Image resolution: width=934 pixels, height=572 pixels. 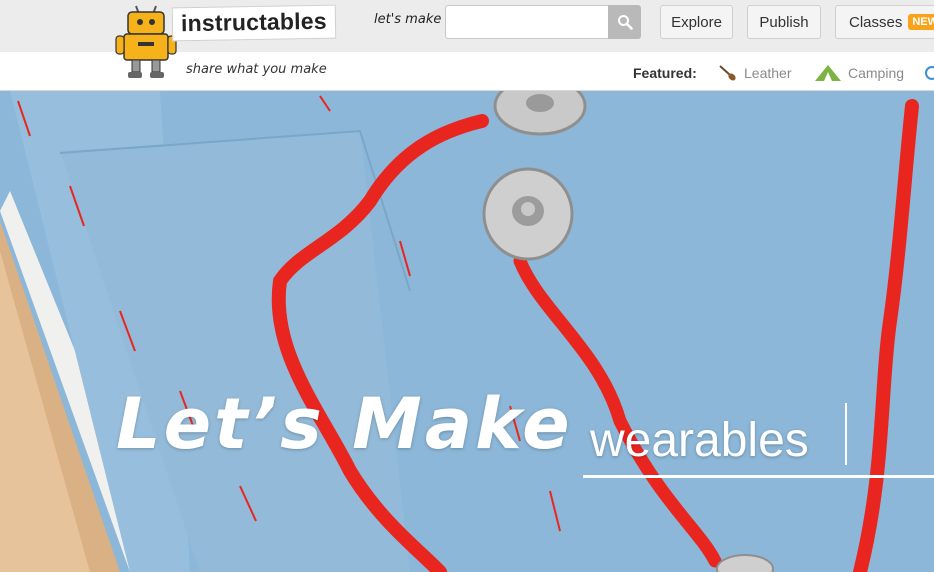 I want to click on featured-item-camping: Camping, so click(x=859, y=73).